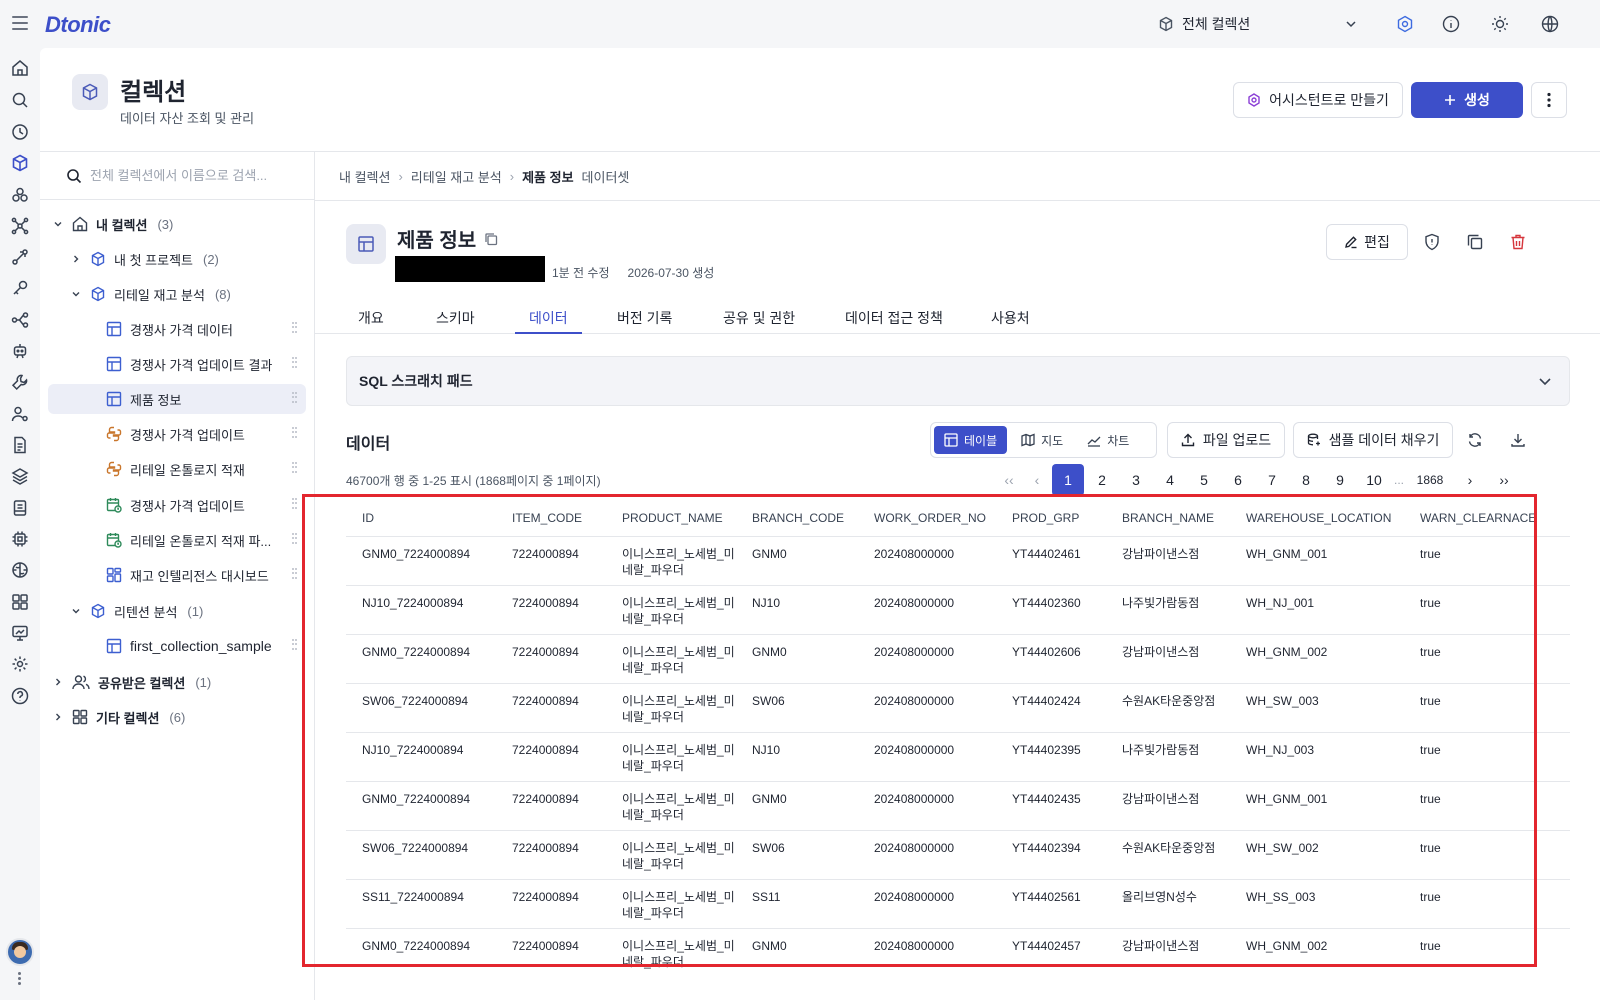  What do you see at coordinates (20, 68) in the screenshot?
I see `home-icon` at bounding box center [20, 68].